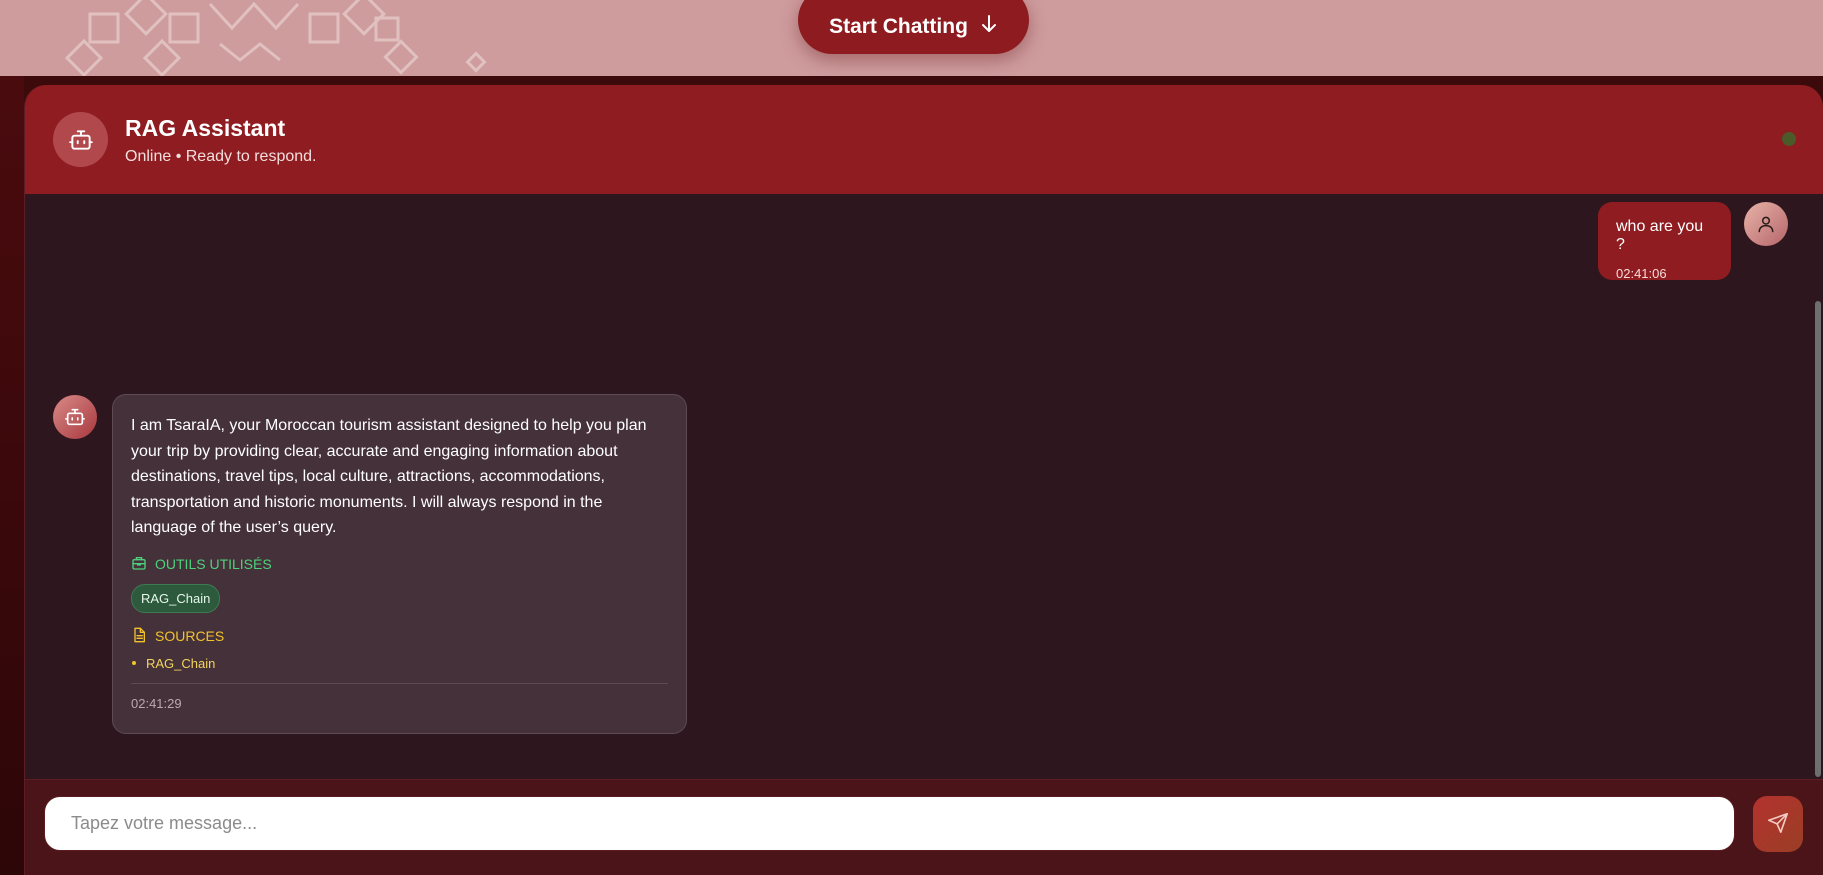  Describe the element at coordinates (275, 38) in the screenshot. I see `zellige-pattern-icon` at that location.